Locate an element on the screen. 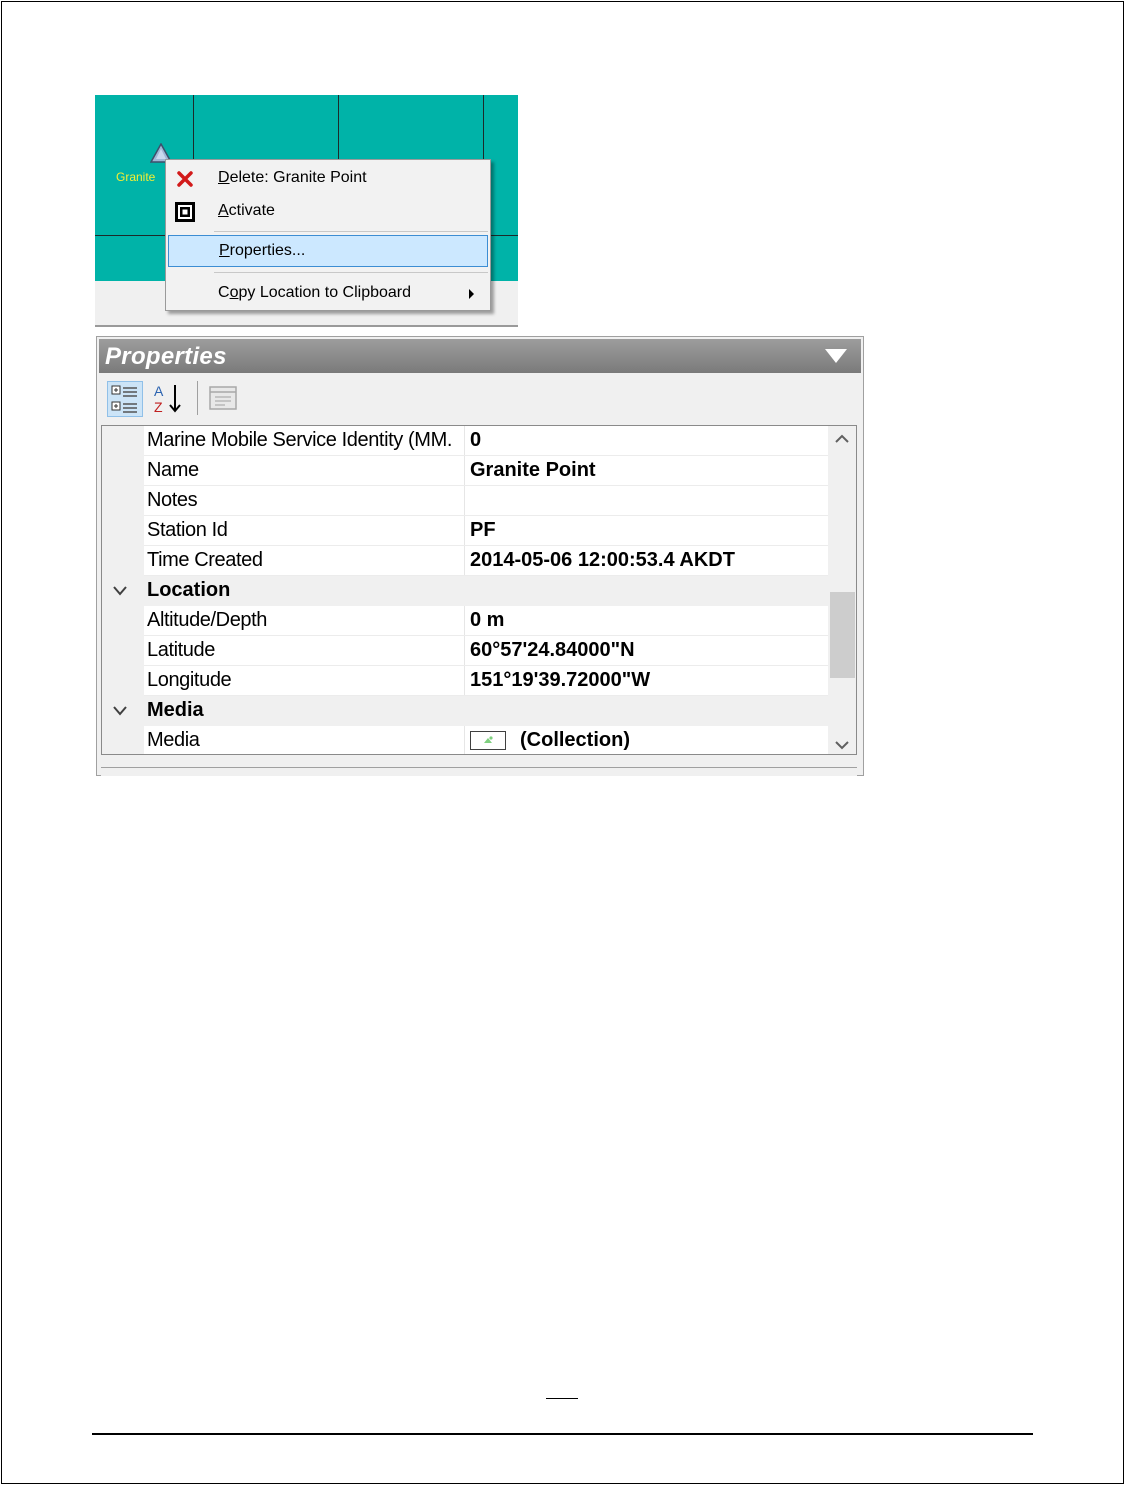 This screenshot has height=1487, width=1127. scroll-down-icon is located at coordinates (842, 745).